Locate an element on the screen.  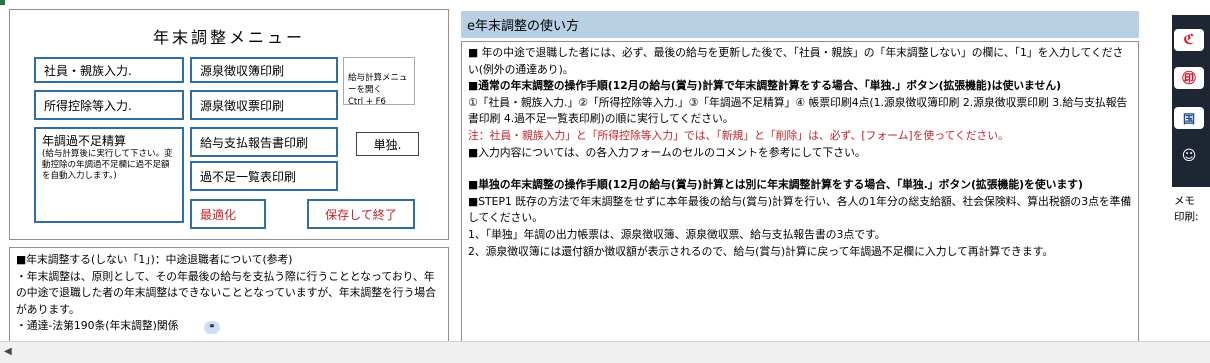
standalone-label: 単独. is located at coordinates (387, 144).